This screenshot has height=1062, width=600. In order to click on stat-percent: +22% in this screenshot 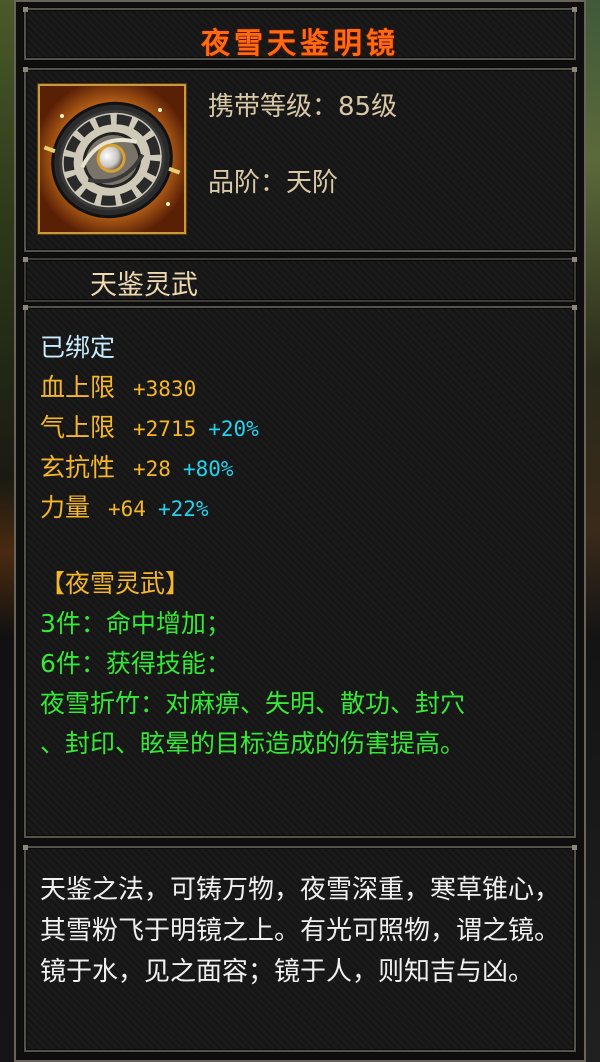, I will do `click(183, 509)`.